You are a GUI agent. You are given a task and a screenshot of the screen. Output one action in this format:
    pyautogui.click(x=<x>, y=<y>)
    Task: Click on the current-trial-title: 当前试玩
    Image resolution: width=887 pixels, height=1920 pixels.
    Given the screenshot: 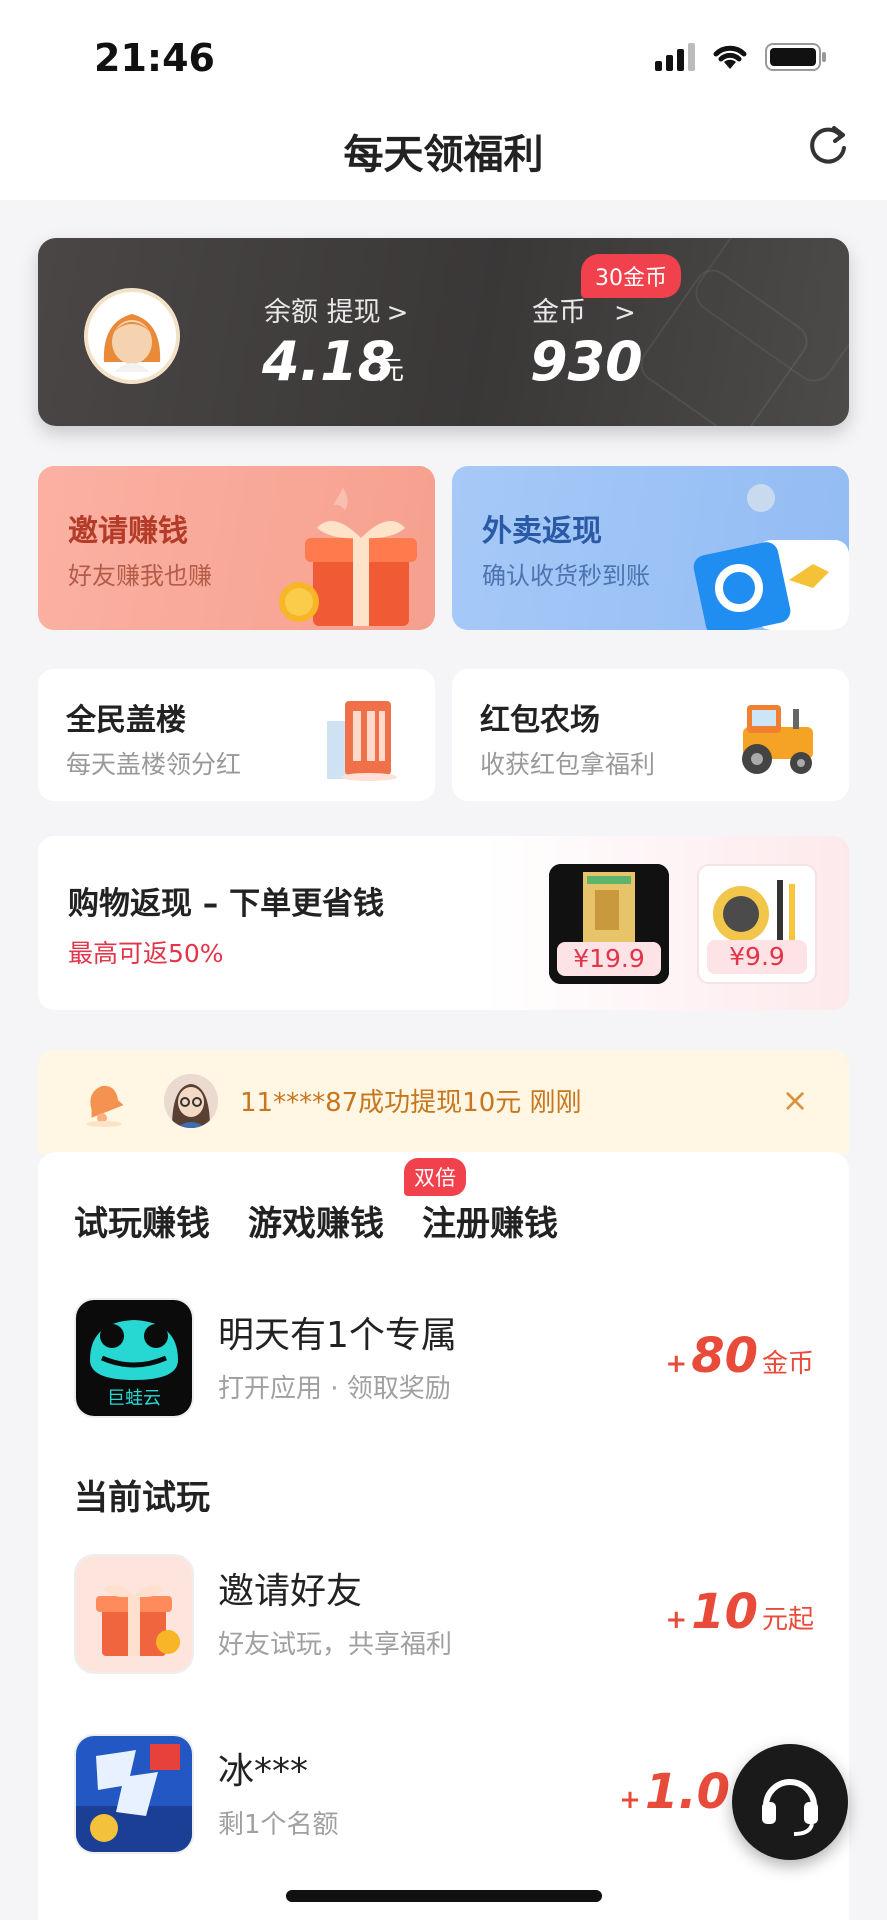 What is the action you would take?
    pyautogui.click(x=142, y=1498)
    